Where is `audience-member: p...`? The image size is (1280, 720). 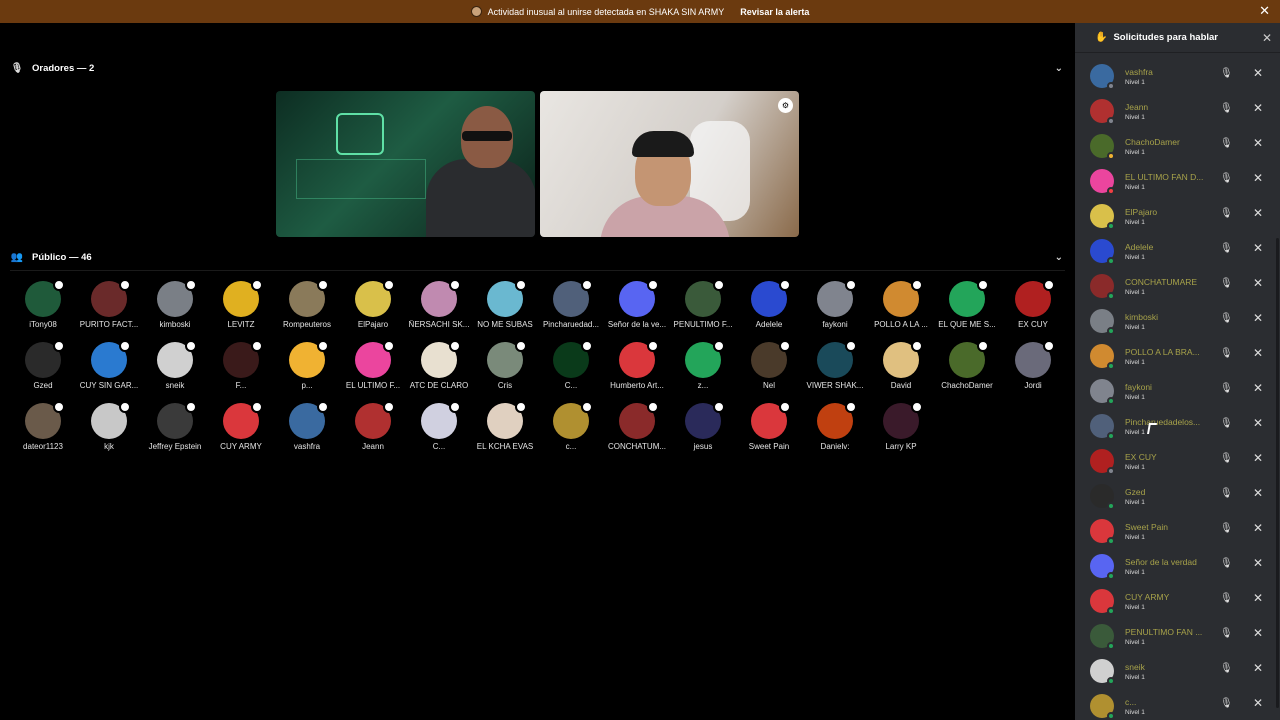
audience-member: p... is located at coordinates (307, 371).